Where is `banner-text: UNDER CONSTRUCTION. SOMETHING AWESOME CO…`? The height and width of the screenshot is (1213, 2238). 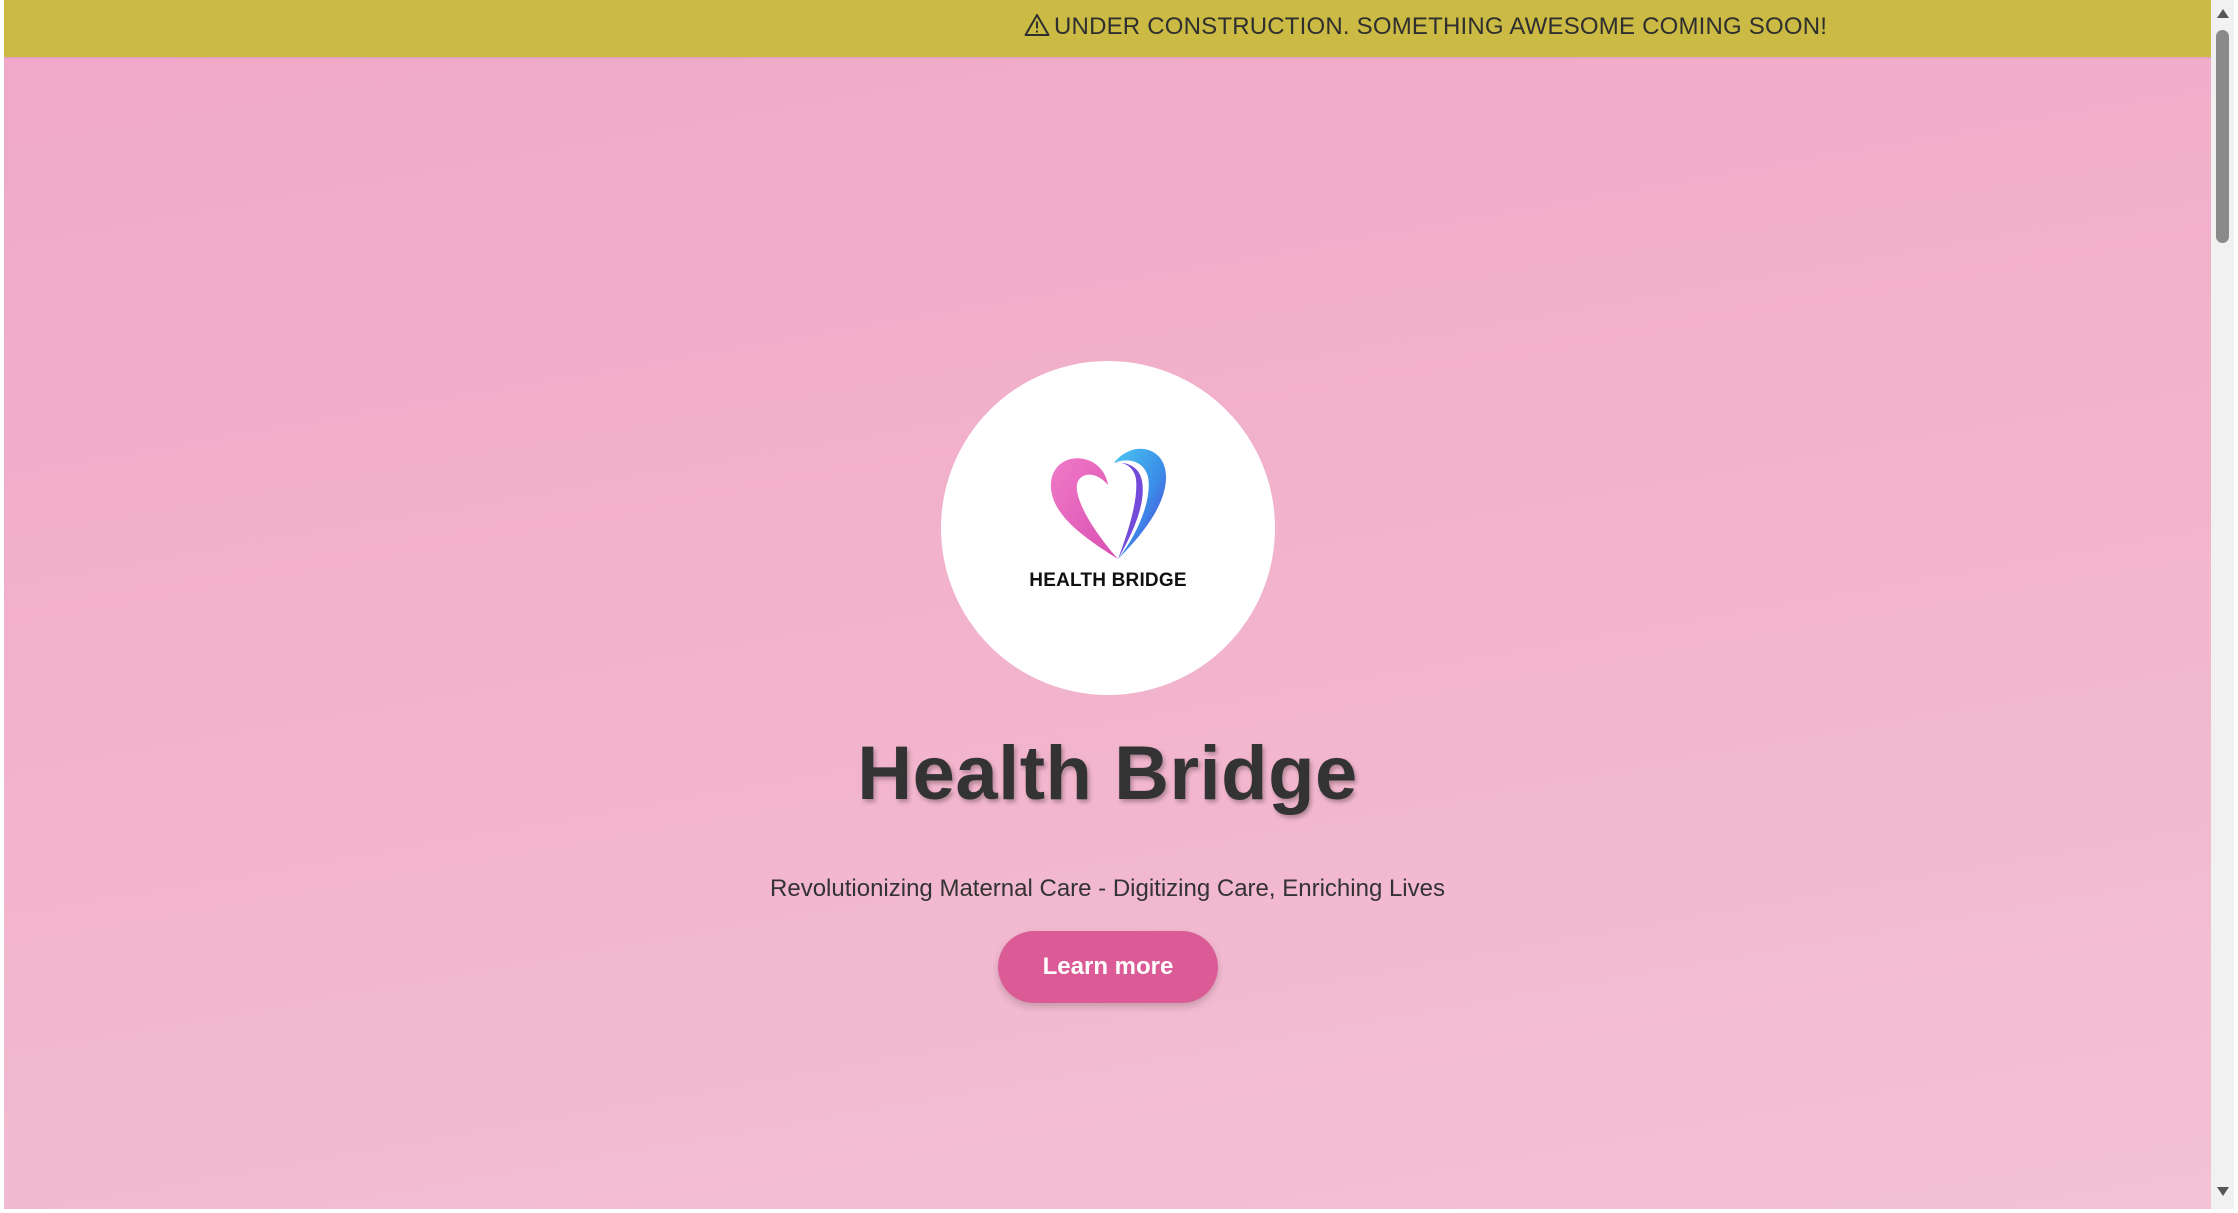 banner-text: UNDER CONSTRUCTION. SOMETHING AWESOME CO… is located at coordinates (1441, 26).